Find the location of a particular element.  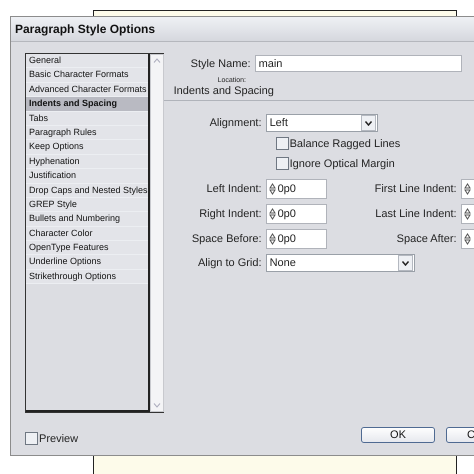

sidebar-item: Indents and Spacing is located at coordinates (87, 104).